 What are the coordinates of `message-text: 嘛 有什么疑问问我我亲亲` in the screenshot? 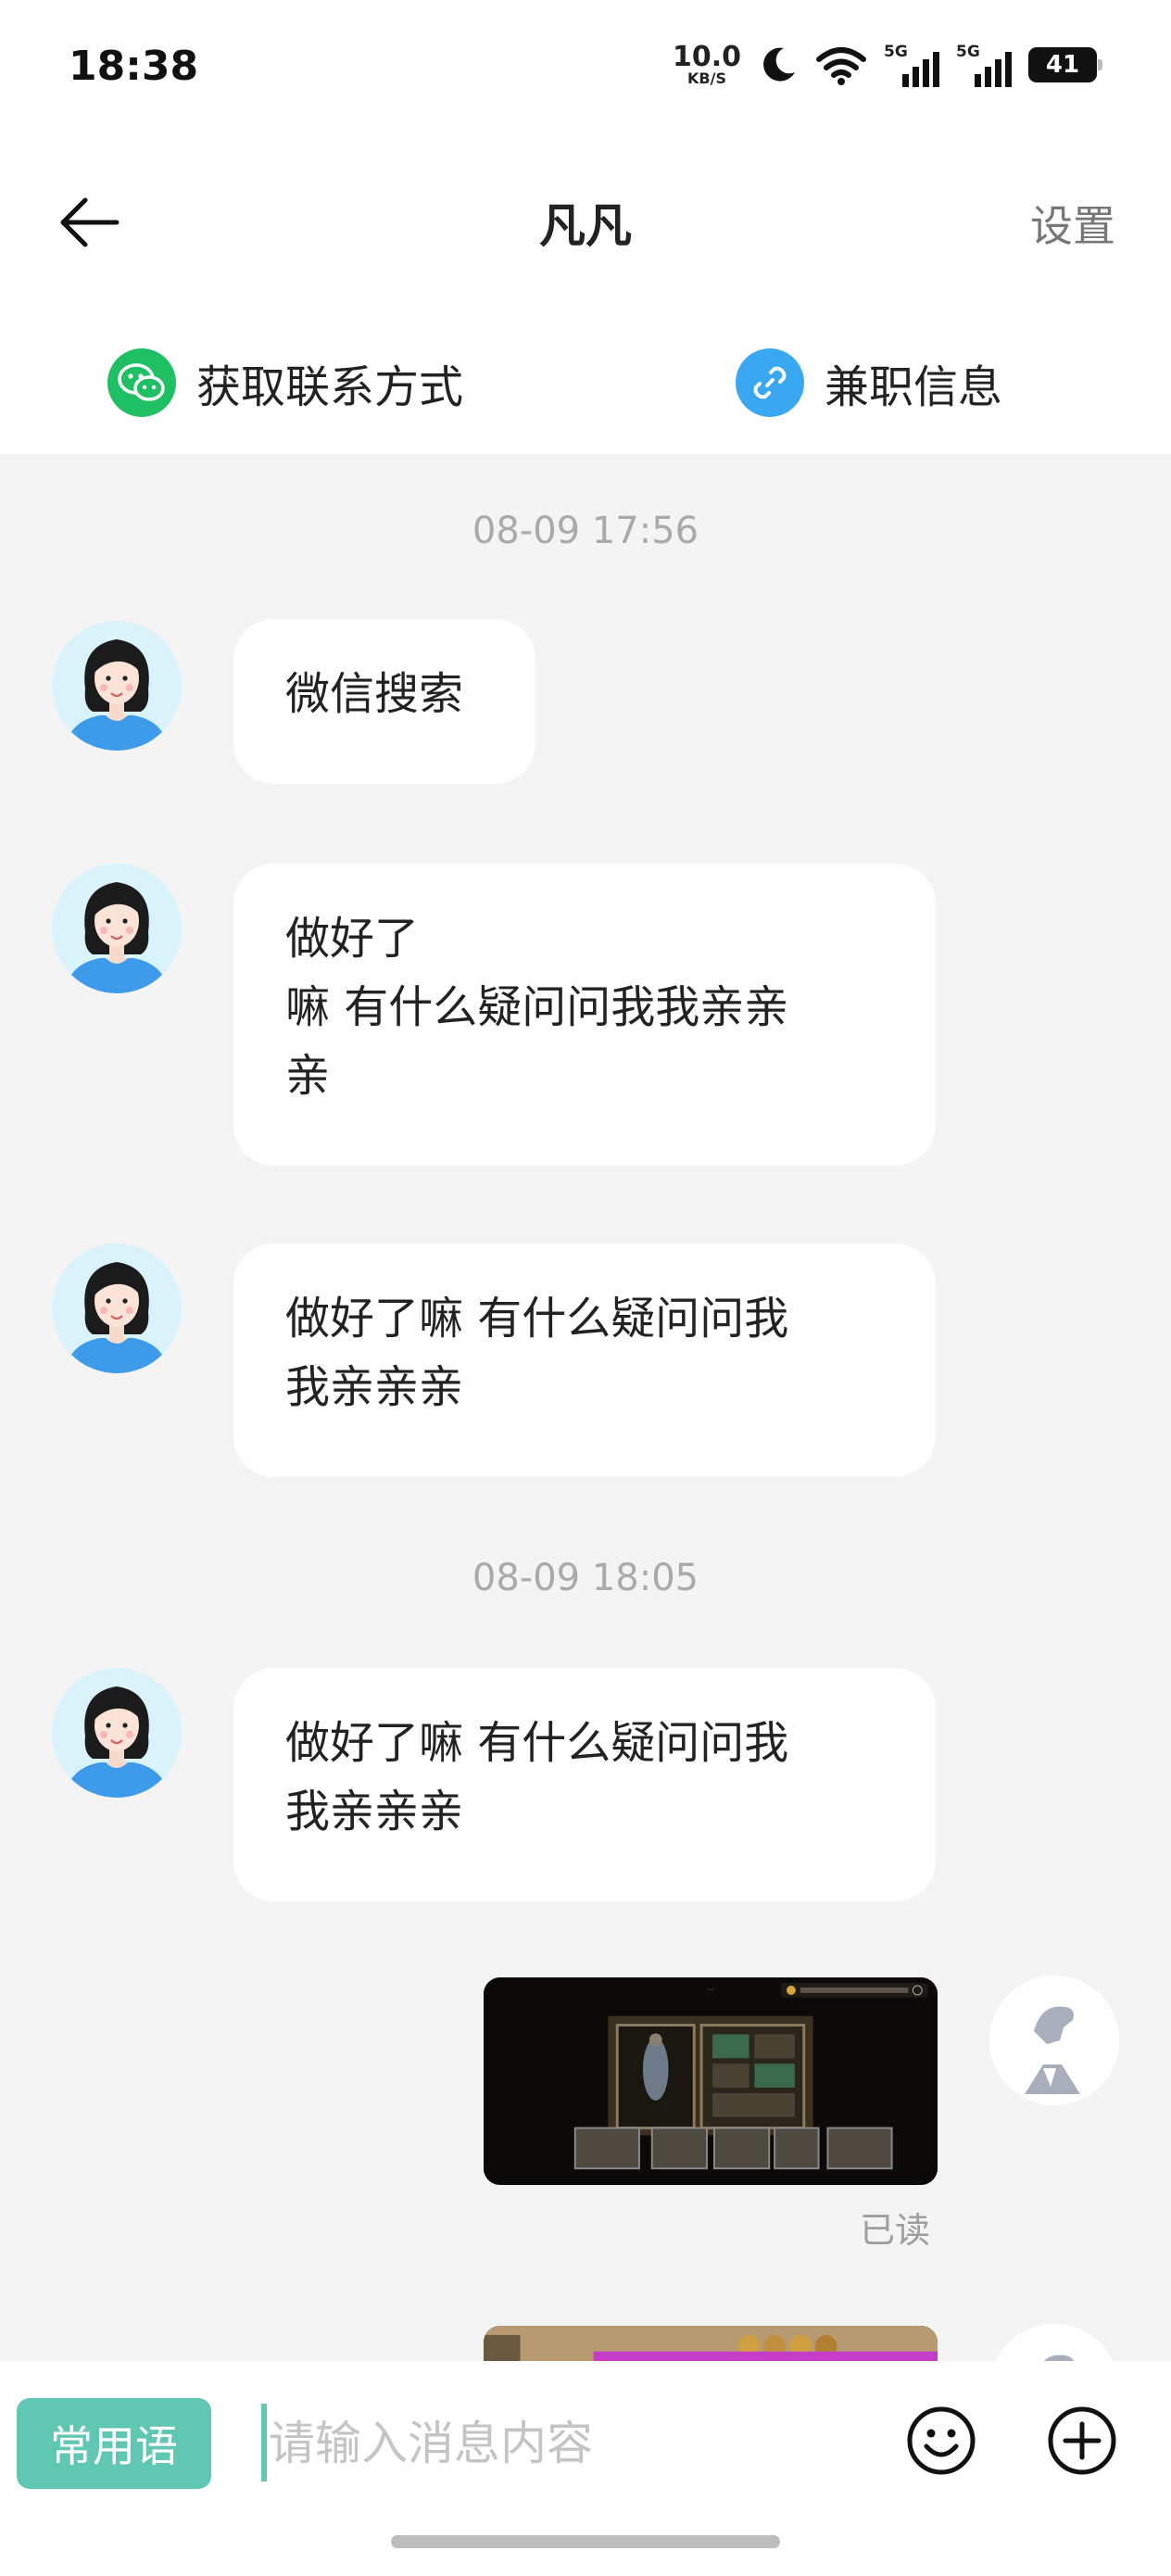 It's located at (537, 1007).